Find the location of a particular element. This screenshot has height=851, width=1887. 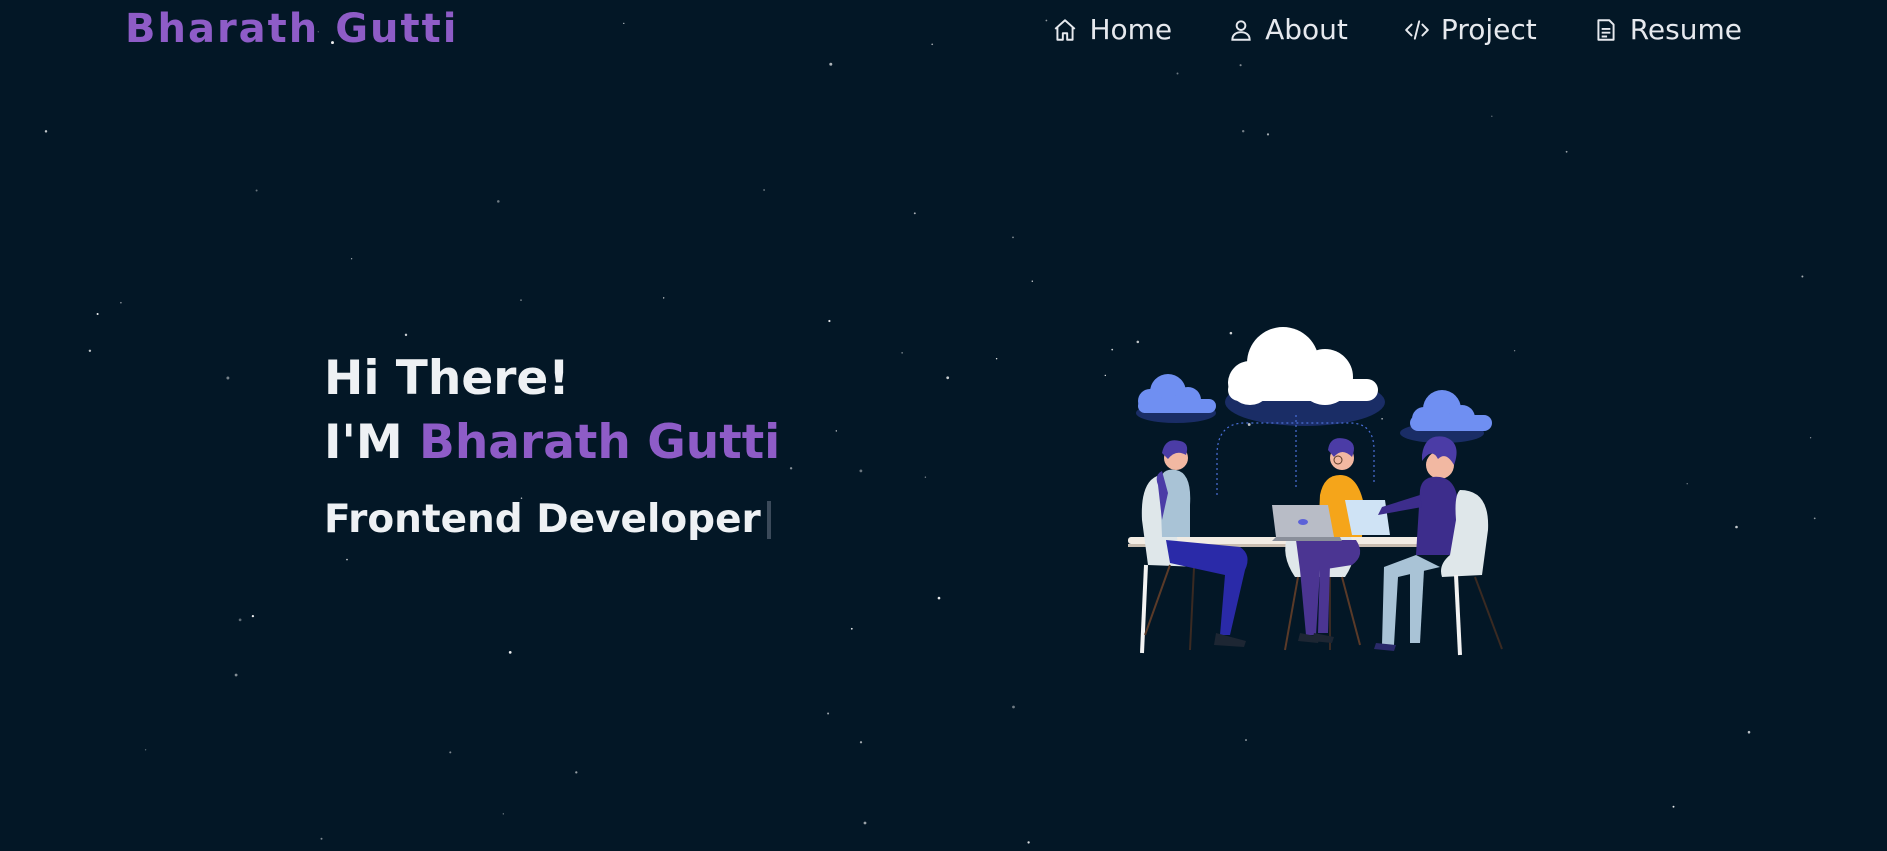

nav-item-label: About is located at coordinates (1306, 29).